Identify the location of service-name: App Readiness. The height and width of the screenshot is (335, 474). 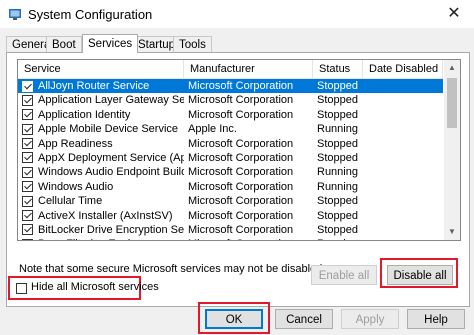
(75, 143).